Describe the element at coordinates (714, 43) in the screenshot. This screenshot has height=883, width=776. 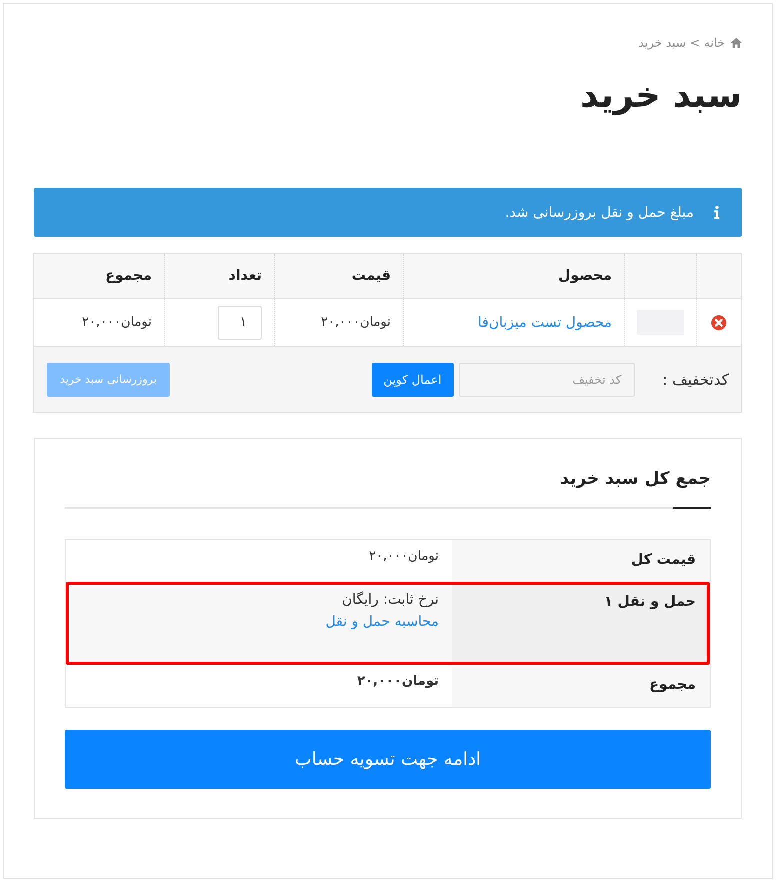
I see `breadcrumb-link: خانه` at that location.